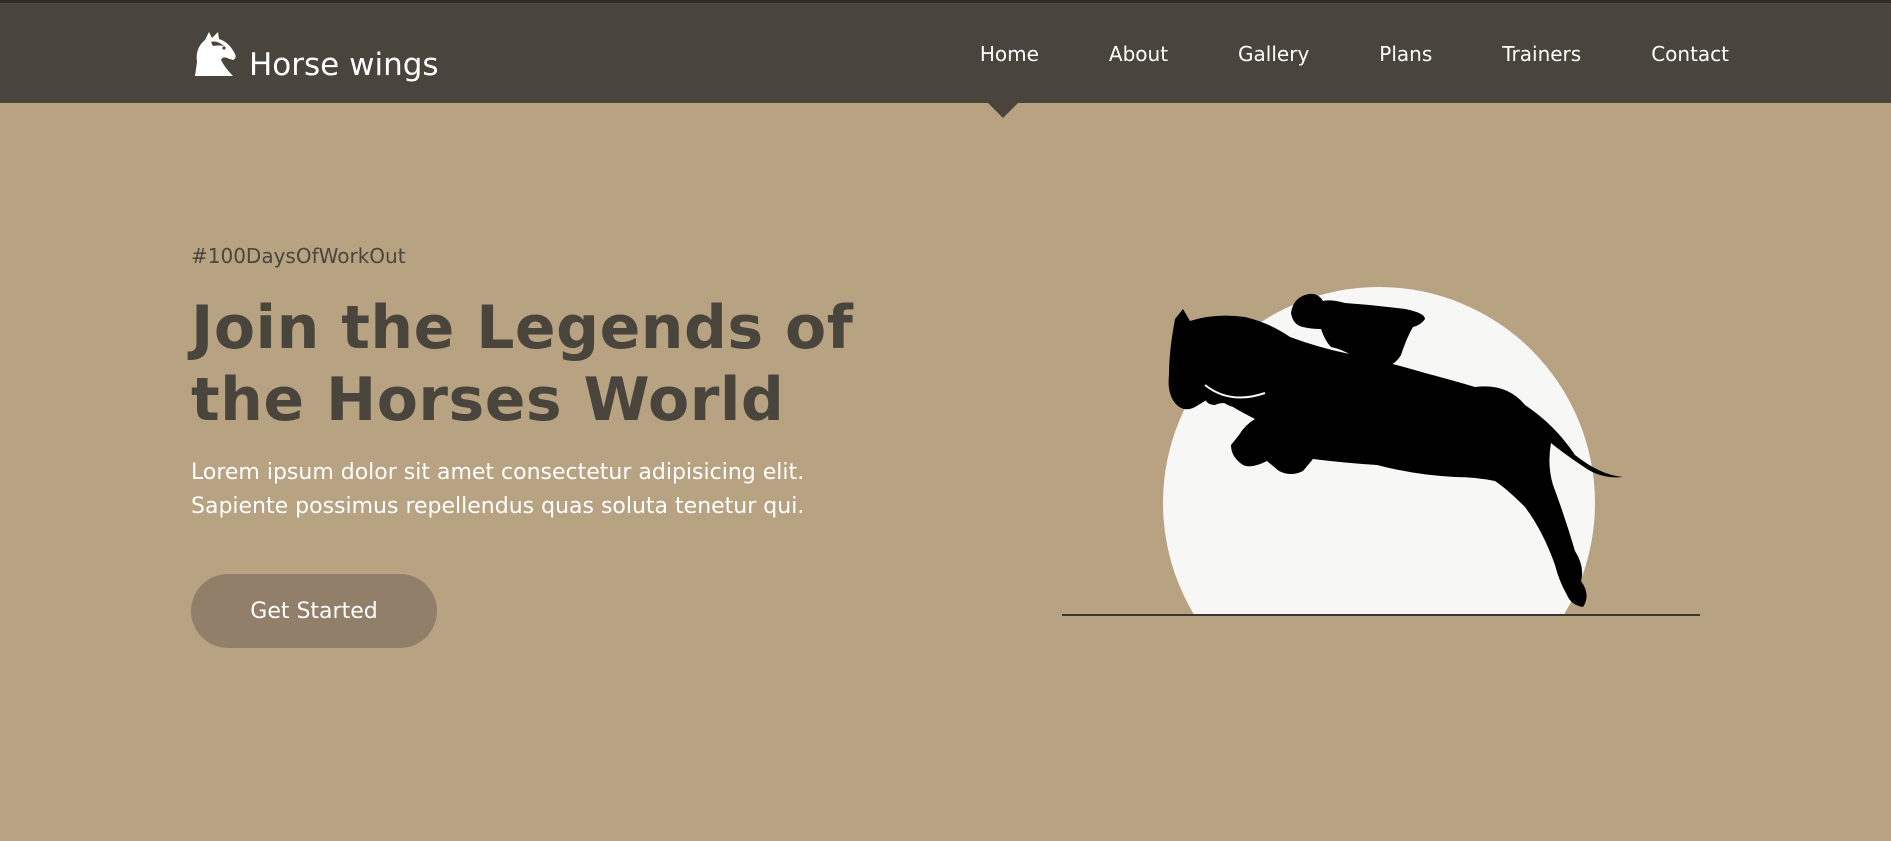  Describe the element at coordinates (1381, 451) in the screenshot. I see `horse-rider-jumping-icon` at that location.